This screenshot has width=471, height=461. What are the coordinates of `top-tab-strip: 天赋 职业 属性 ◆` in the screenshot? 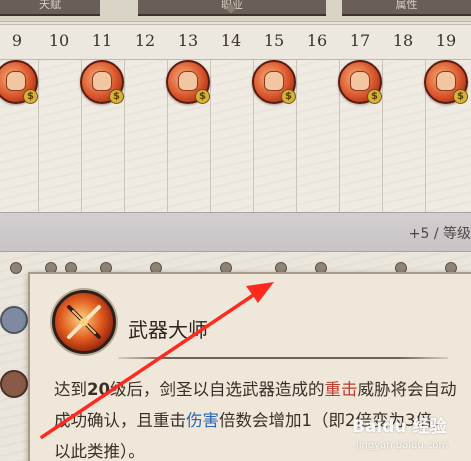 It's located at (235, 11).